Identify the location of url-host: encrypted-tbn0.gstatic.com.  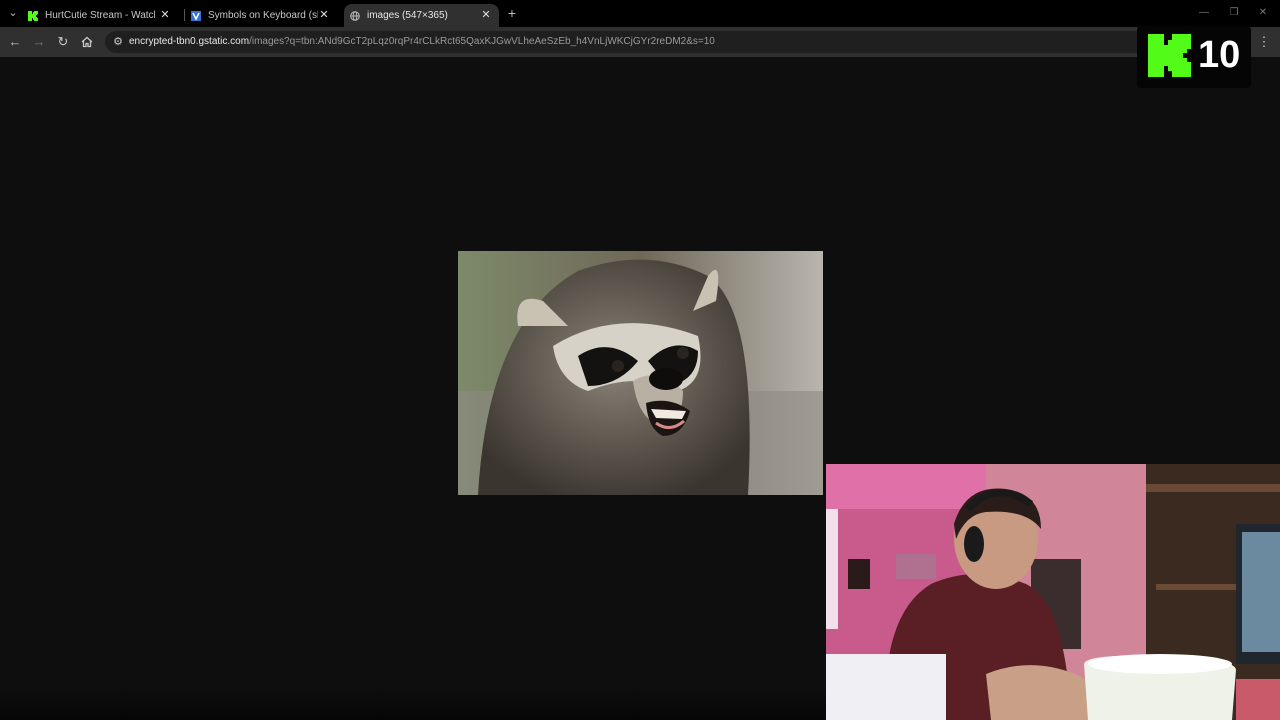
(189, 41).